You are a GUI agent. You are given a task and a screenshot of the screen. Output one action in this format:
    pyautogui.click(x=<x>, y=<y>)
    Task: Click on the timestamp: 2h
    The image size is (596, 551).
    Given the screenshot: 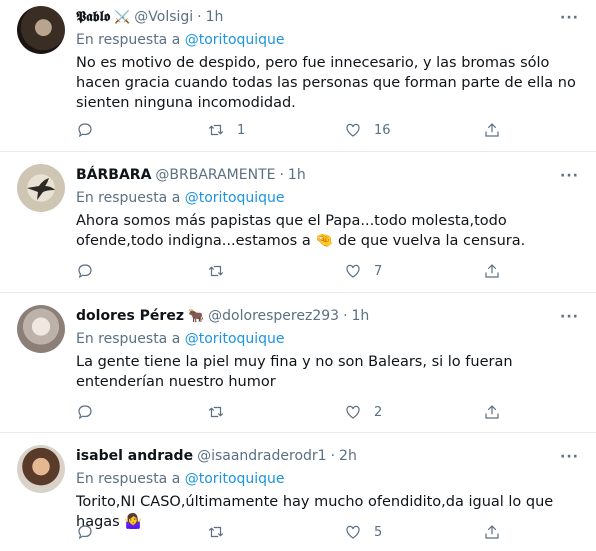 What is the action you would take?
    pyautogui.click(x=348, y=456)
    